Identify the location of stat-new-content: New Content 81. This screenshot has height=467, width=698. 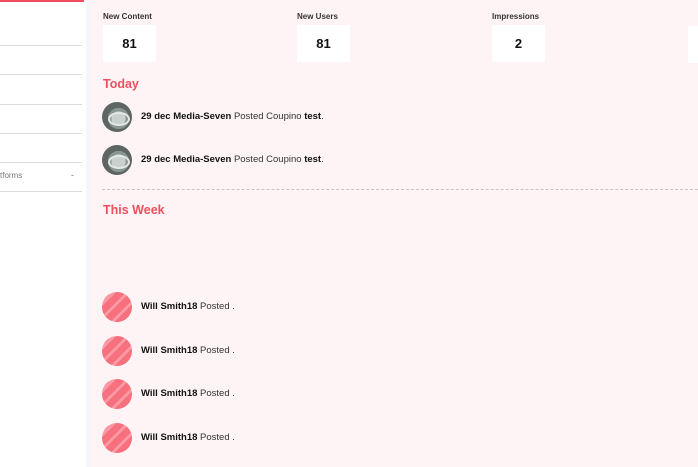
(129, 37).